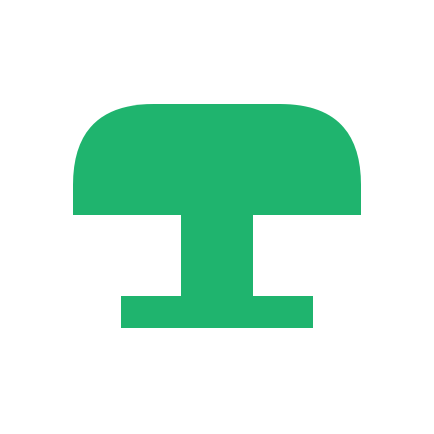 The width and height of the screenshot is (434, 434). What do you see at coordinates (217, 256) in the screenshot?
I see `logo-stem` at bounding box center [217, 256].